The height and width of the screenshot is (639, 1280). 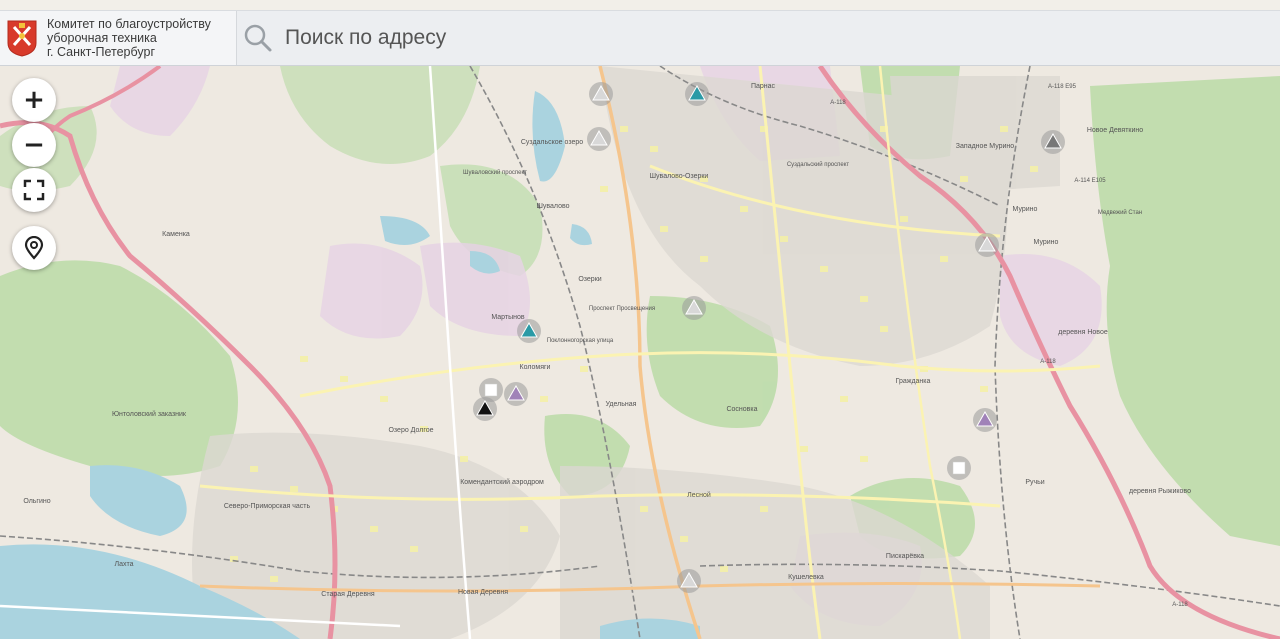 What do you see at coordinates (483, 592) in the screenshot?
I see `map-label: Новая Деревня` at bounding box center [483, 592].